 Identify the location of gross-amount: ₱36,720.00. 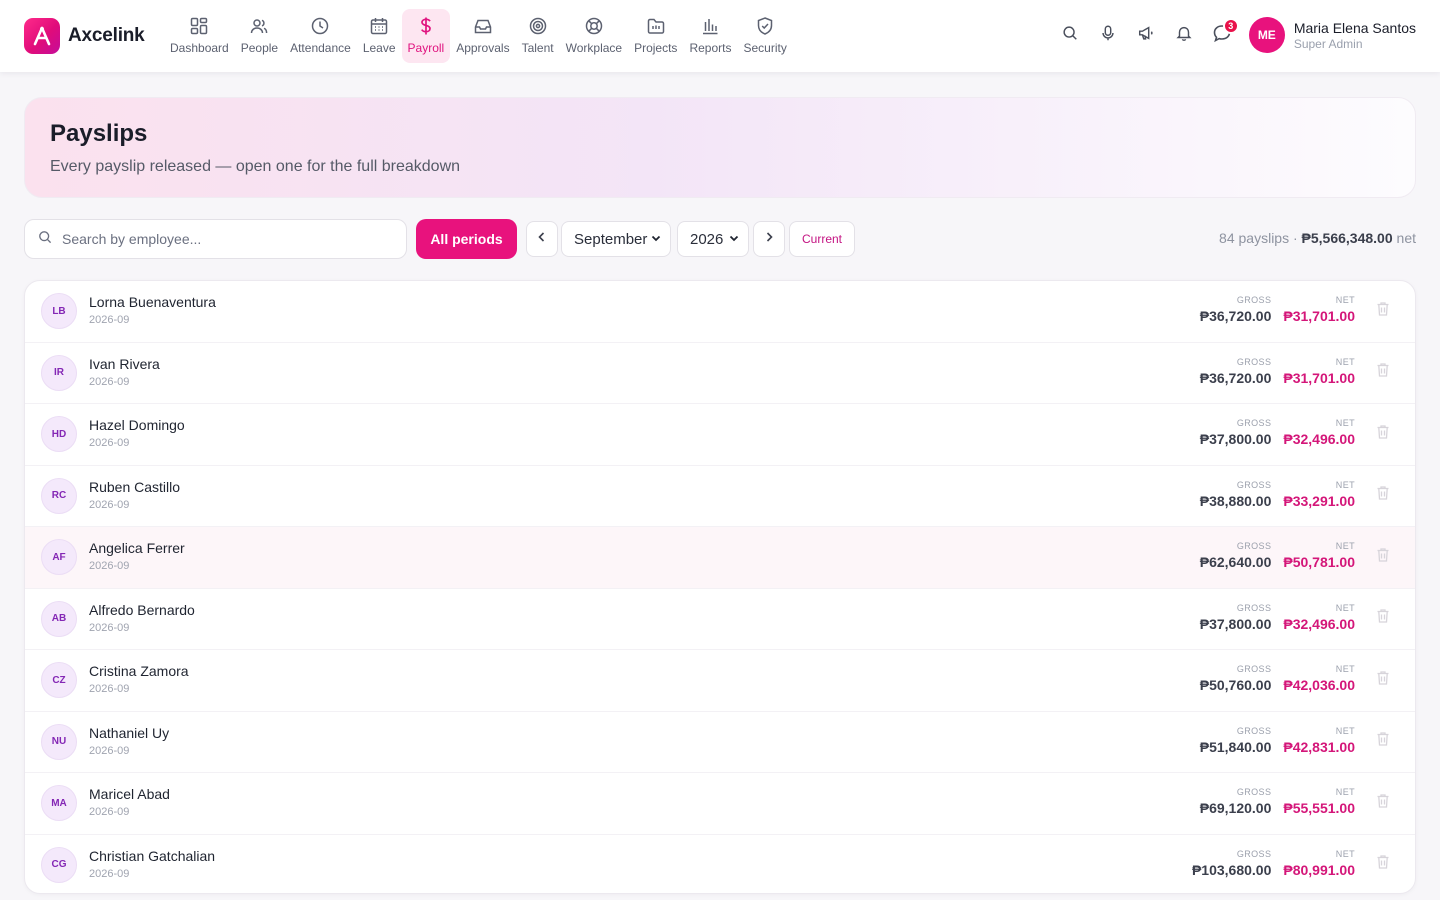
(1235, 377).